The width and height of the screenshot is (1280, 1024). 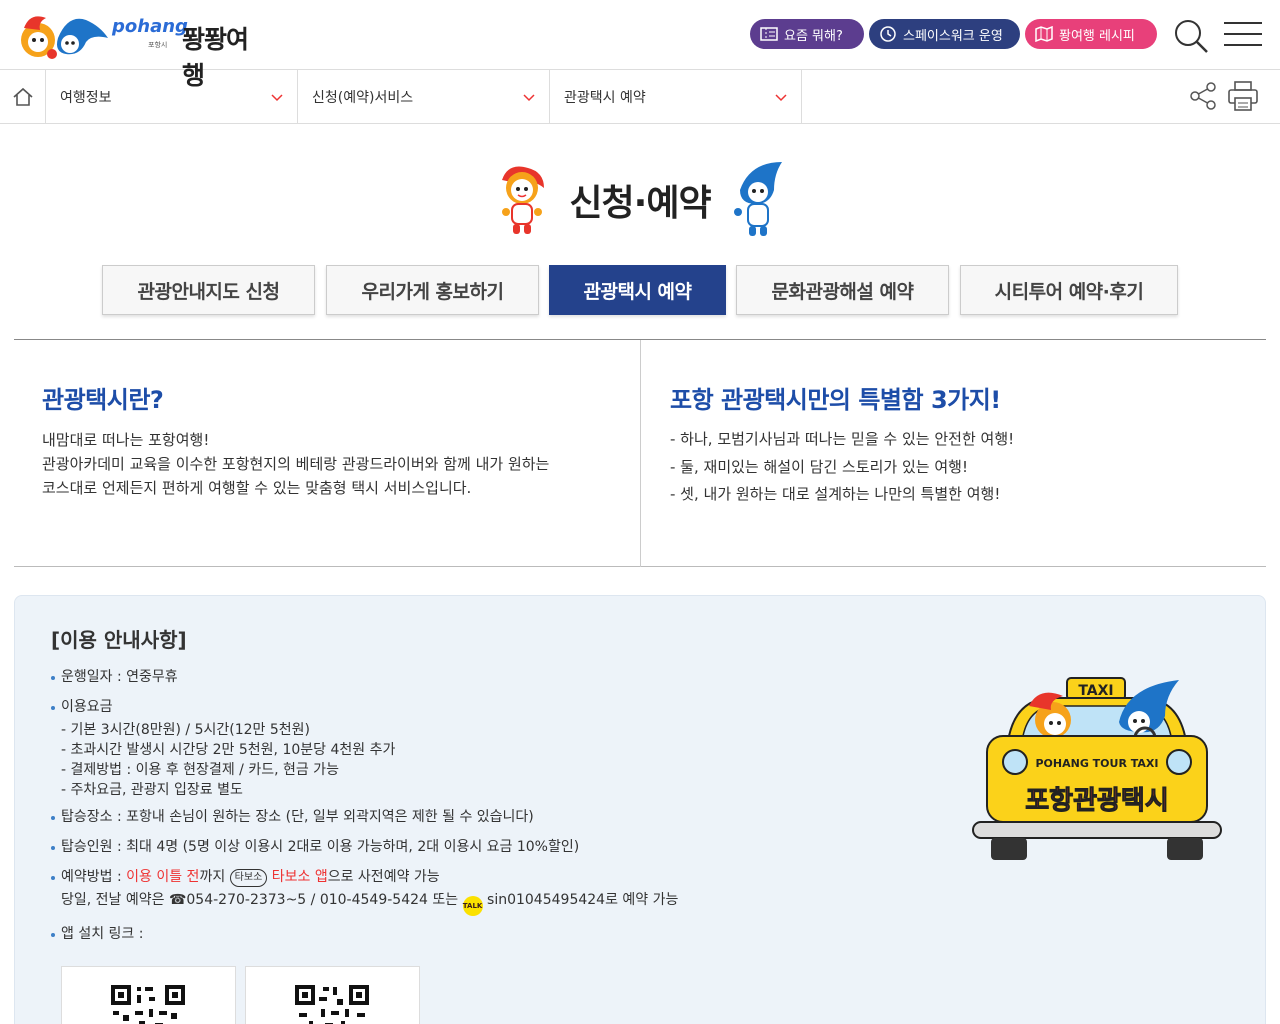 What do you see at coordinates (769, 34) in the screenshot?
I see `ticket-icon` at bounding box center [769, 34].